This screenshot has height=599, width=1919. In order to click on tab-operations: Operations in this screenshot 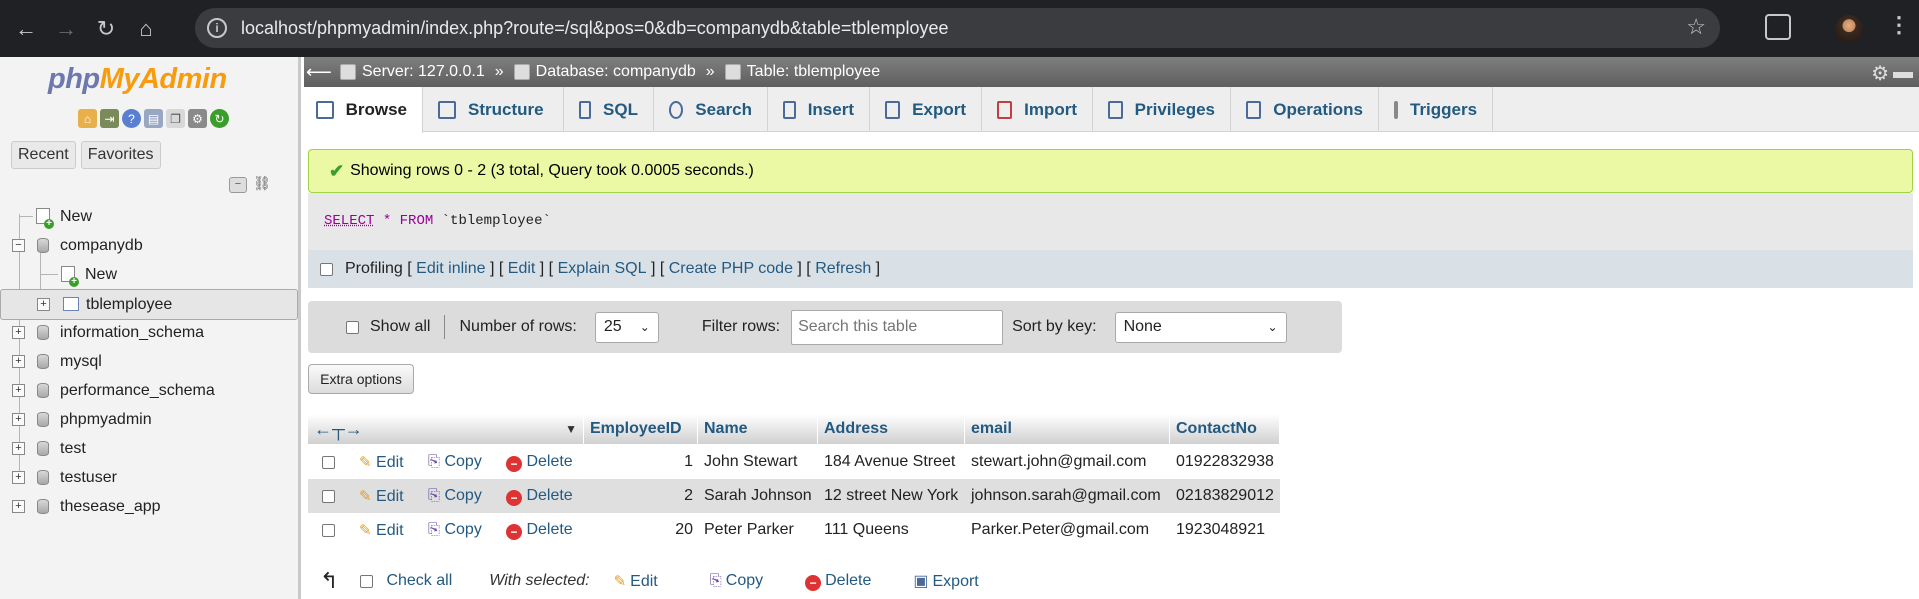, I will do `click(1305, 109)`.